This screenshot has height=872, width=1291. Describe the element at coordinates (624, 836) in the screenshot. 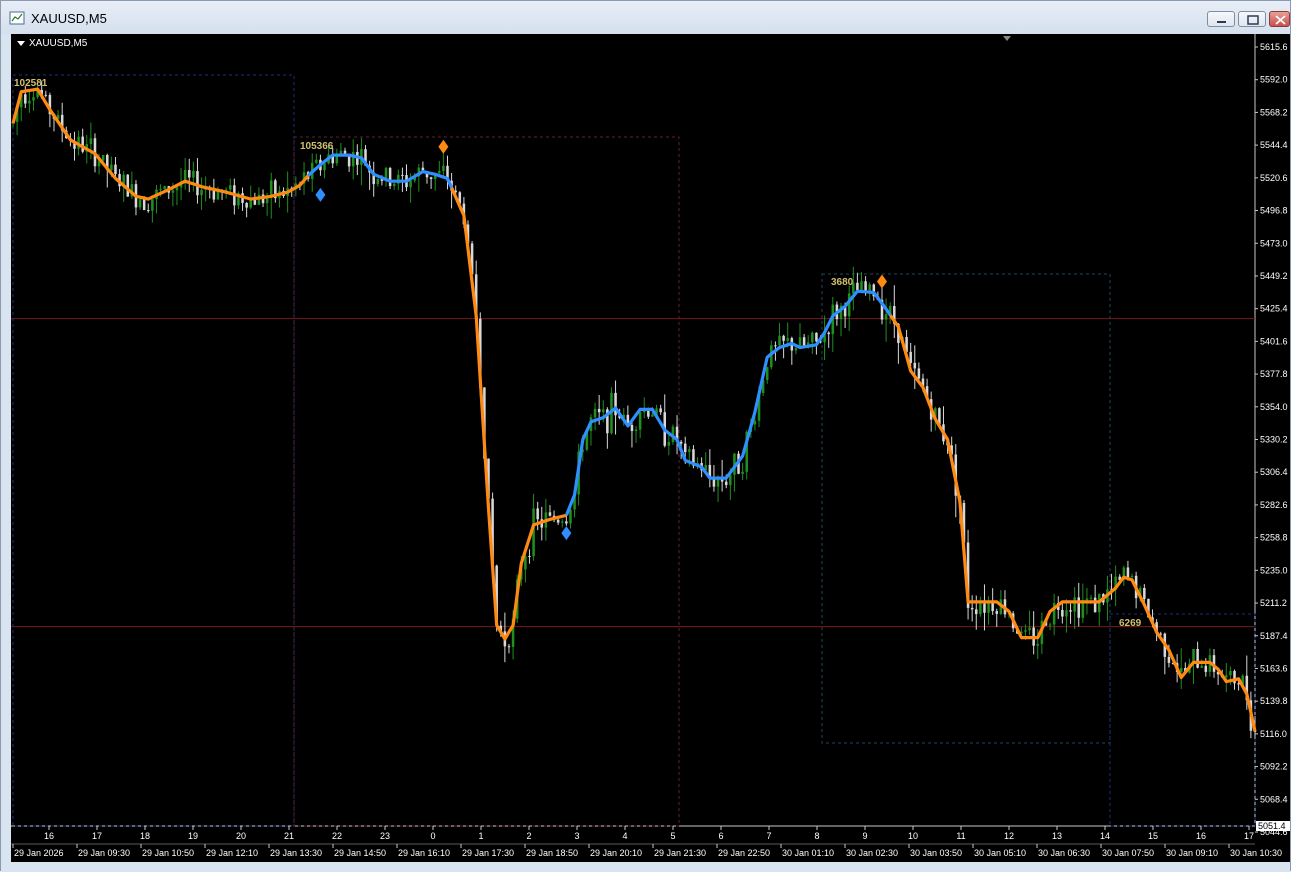

I see `hour-tick-label: 4` at that location.